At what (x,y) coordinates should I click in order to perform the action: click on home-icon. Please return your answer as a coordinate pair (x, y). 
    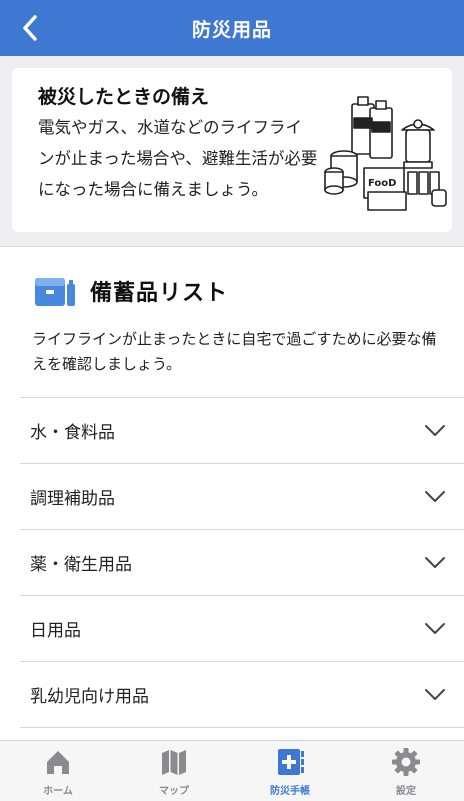
    Looking at the image, I should click on (58, 762).